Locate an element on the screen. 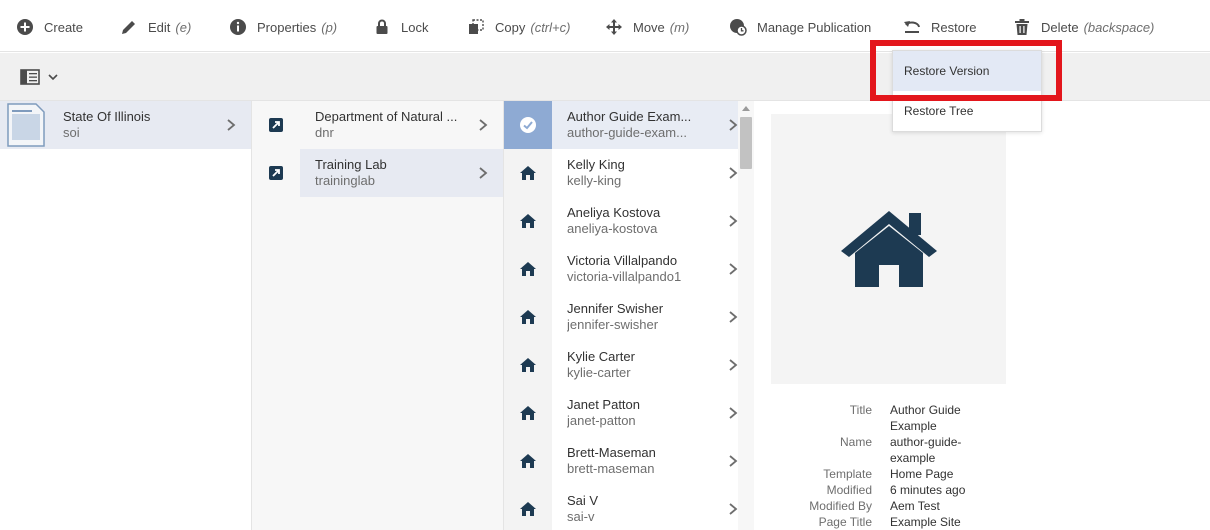 Image resolution: width=1210 pixels, height=530 pixels. properties-shortcut: (p) is located at coordinates (329, 27).